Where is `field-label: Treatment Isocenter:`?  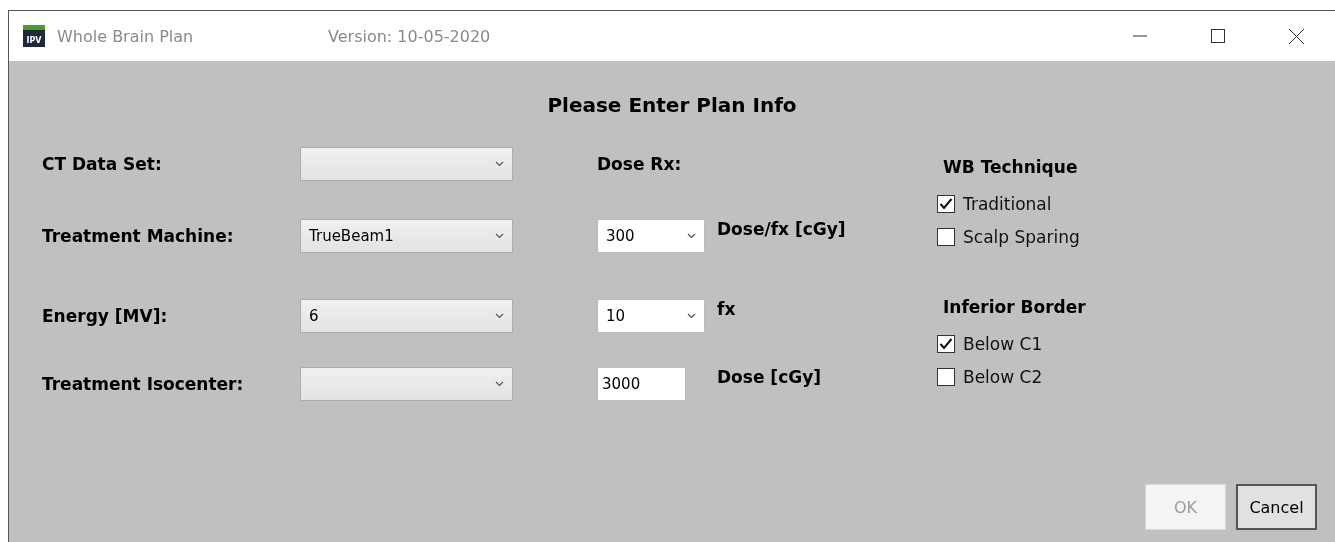
field-label: Treatment Isocenter: is located at coordinates (143, 384).